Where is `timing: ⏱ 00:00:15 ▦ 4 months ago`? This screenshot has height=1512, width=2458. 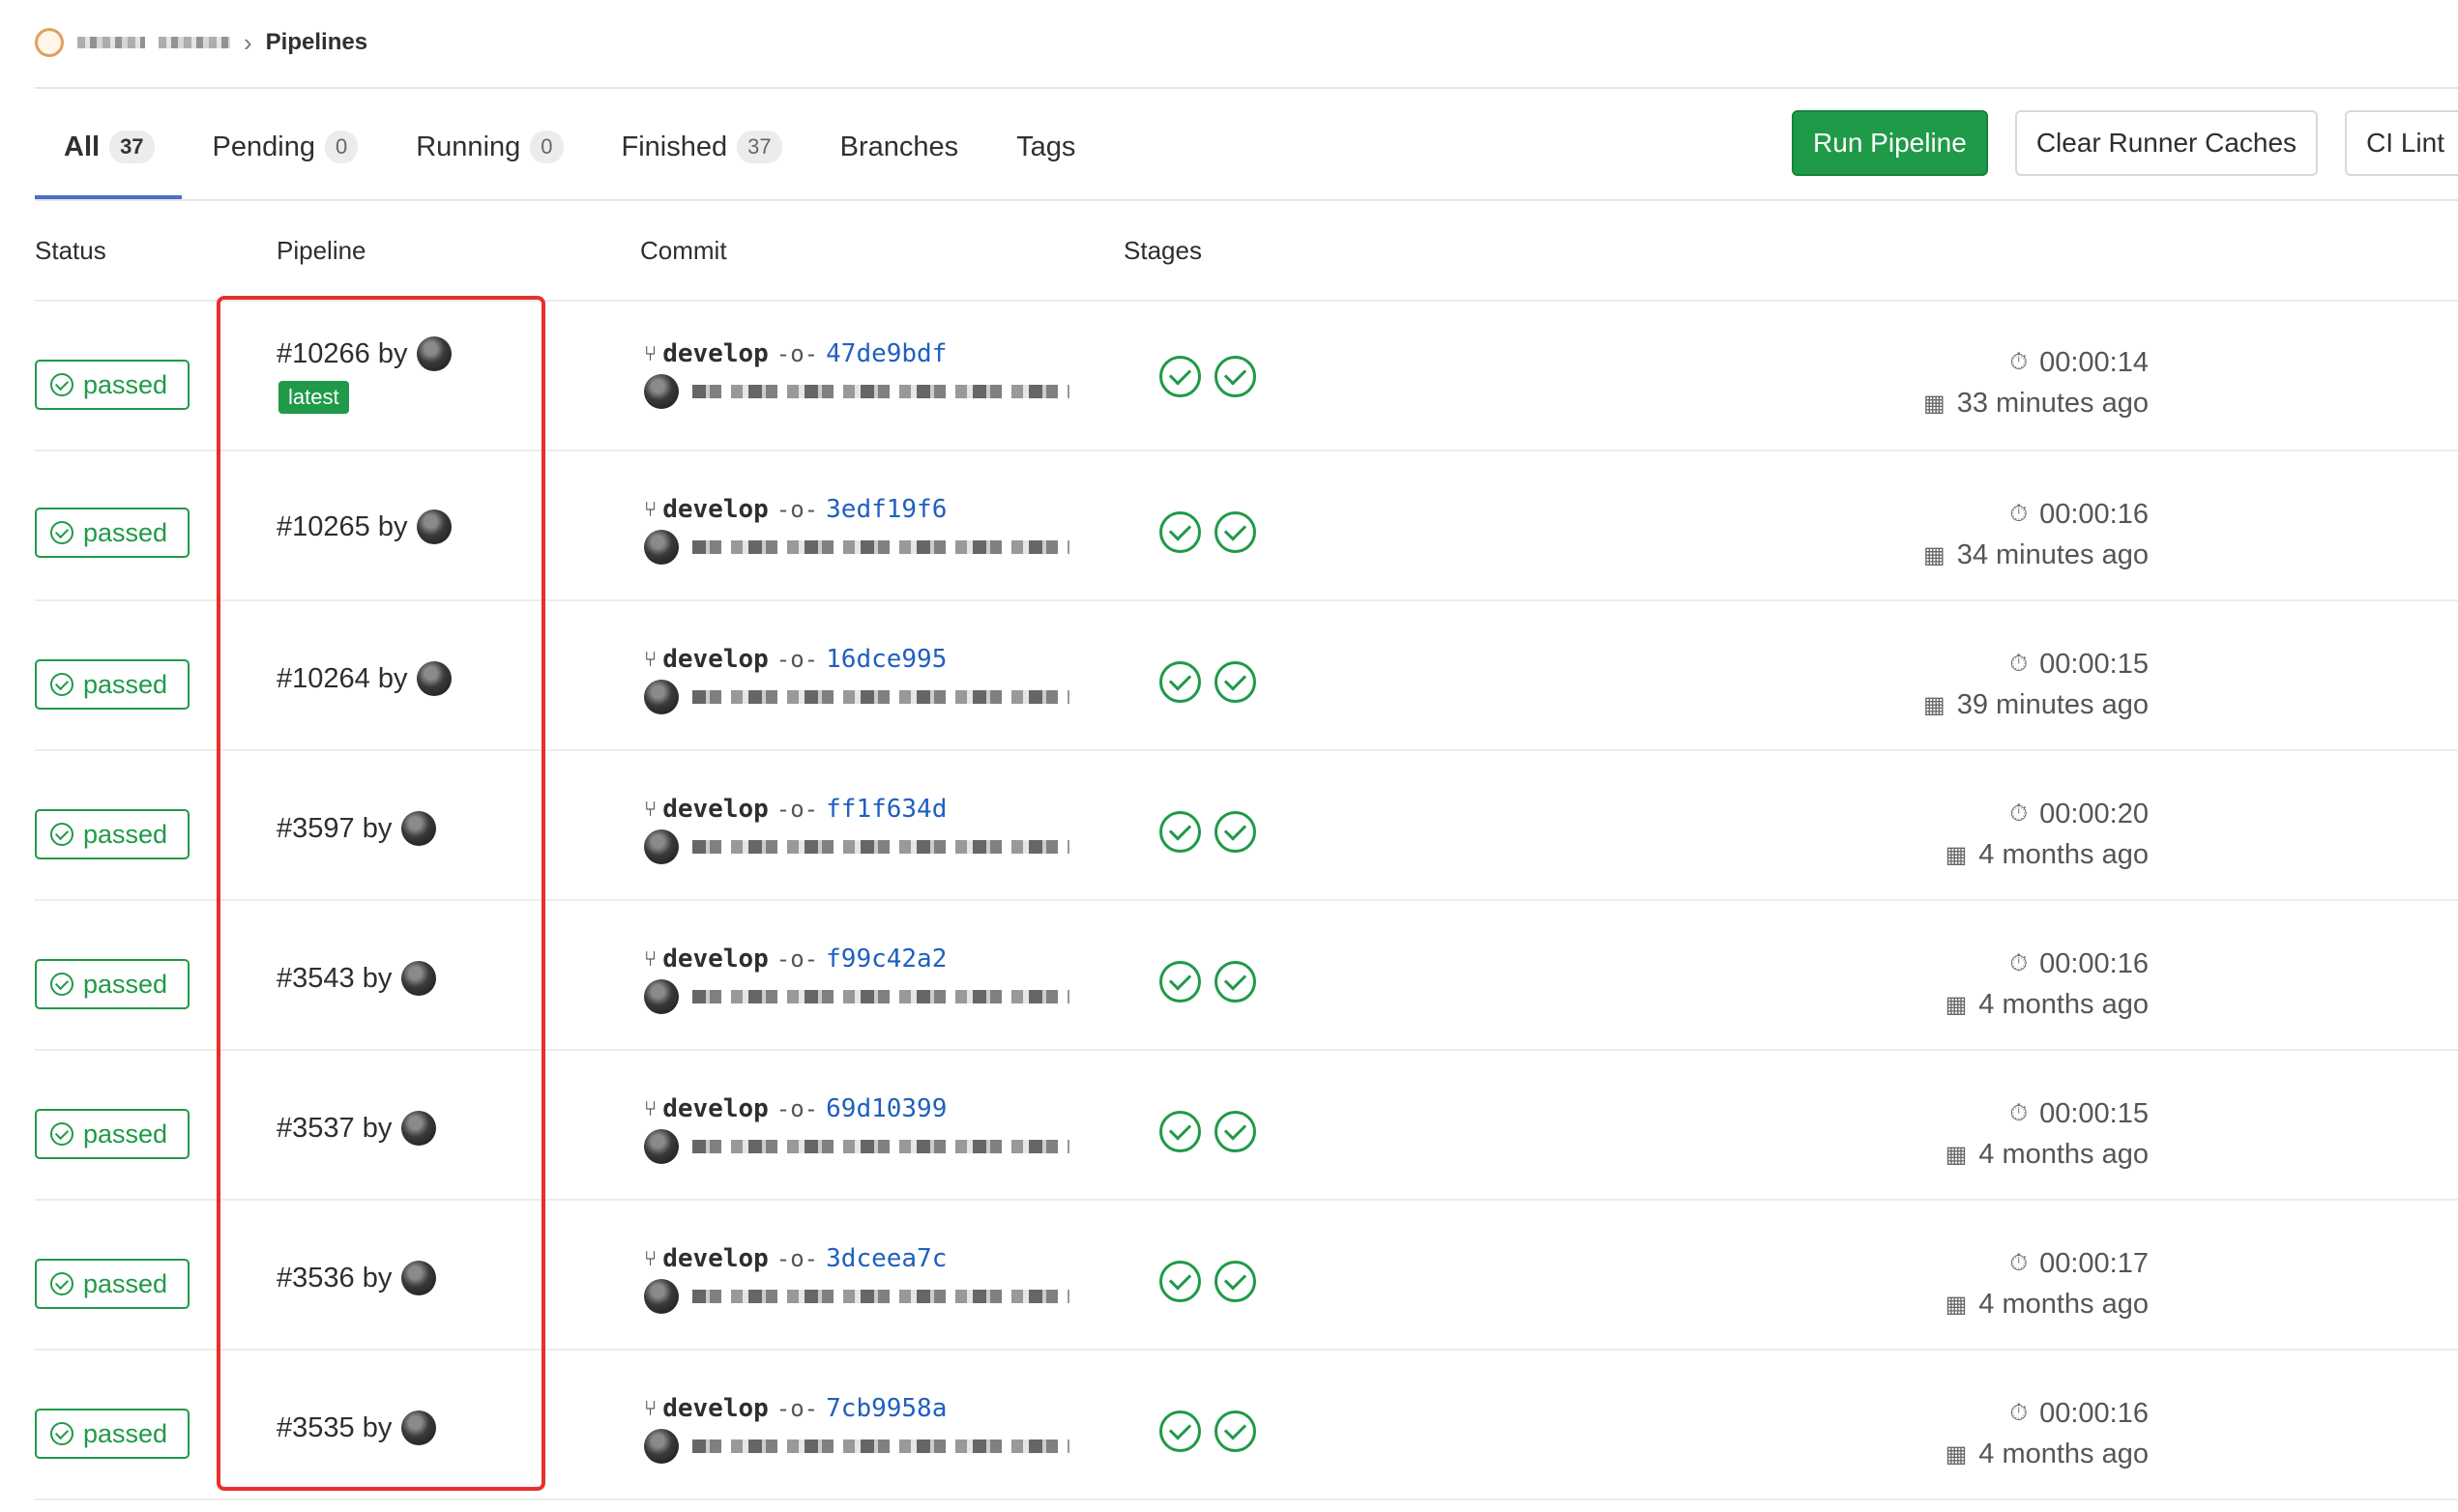 timing: ⏱ 00:00:15 ▦ 4 months ago is located at coordinates (2048, 1134).